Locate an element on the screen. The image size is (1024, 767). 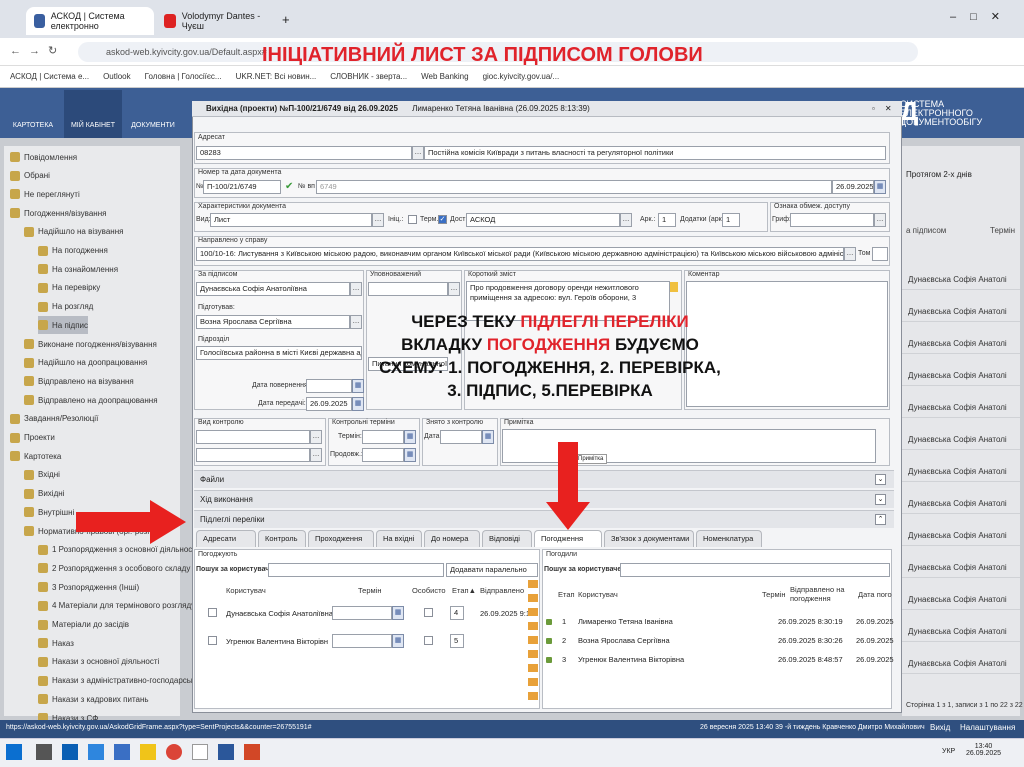
row-stage-input: 5 is located at coordinates (457, 641).